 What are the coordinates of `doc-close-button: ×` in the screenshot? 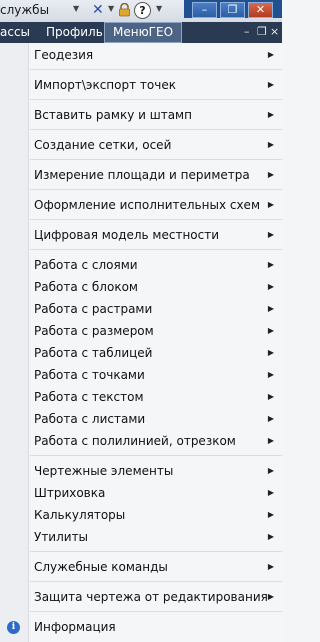 It's located at (274, 31).